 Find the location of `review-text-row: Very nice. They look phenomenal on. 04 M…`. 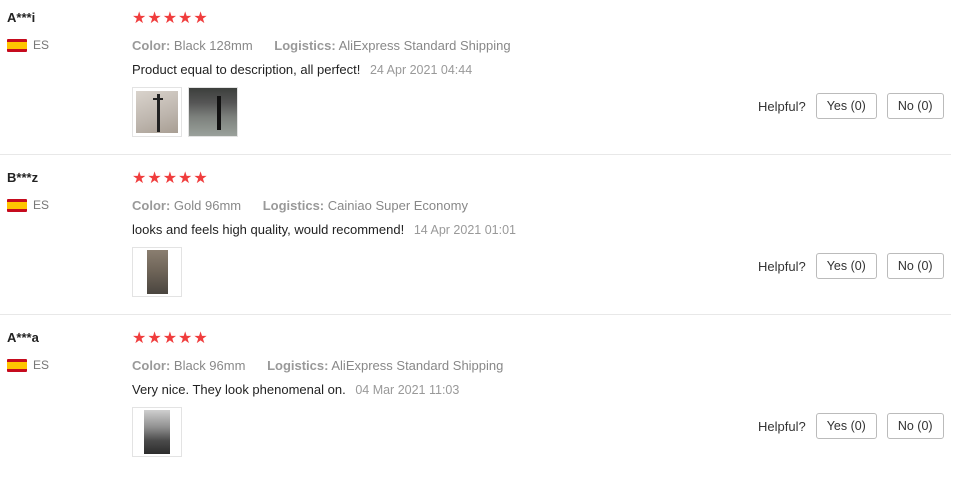

review-text-row: Very nice. They look phenomenal on. 04 M… is located at coordinates (317, 389).